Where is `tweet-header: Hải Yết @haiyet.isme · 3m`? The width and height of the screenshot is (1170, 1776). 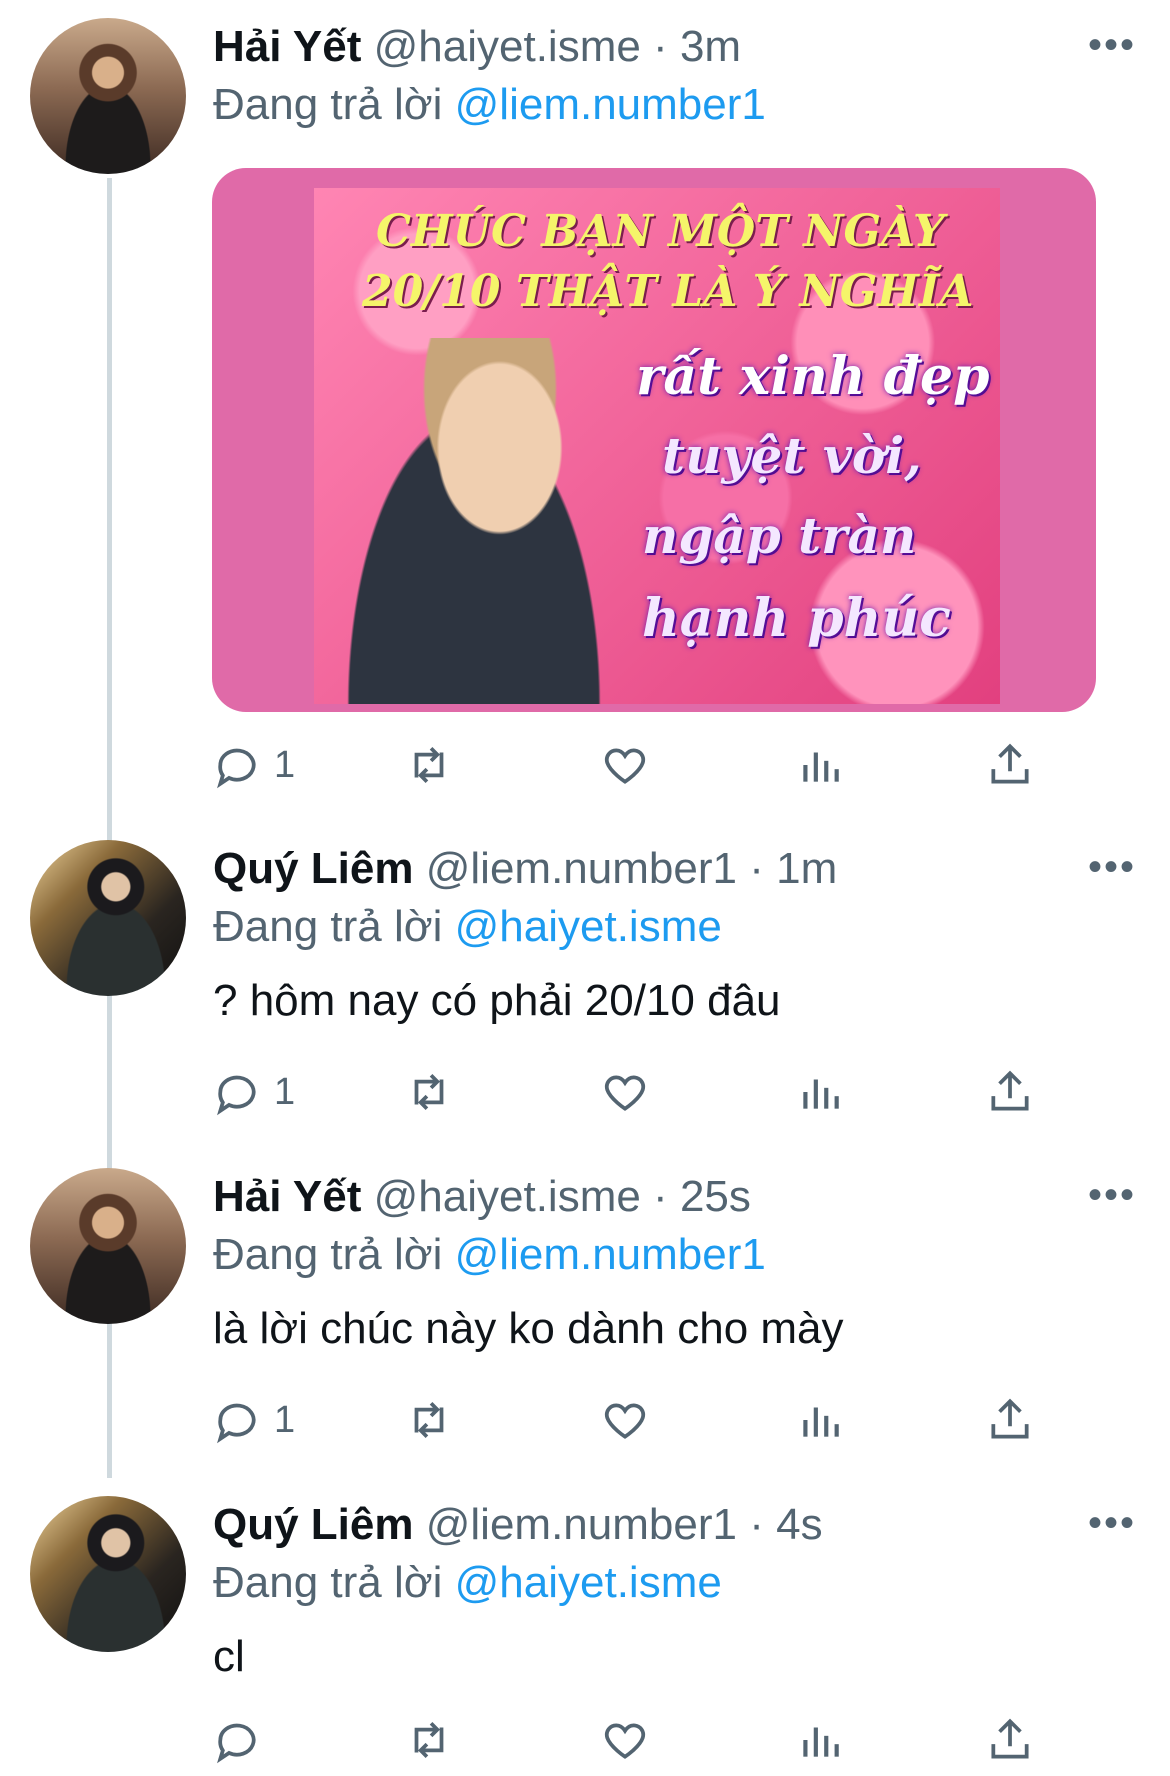 tweet-header: Hải Yết @haiyet.isme · 3m is located at coordinates (477, 47).